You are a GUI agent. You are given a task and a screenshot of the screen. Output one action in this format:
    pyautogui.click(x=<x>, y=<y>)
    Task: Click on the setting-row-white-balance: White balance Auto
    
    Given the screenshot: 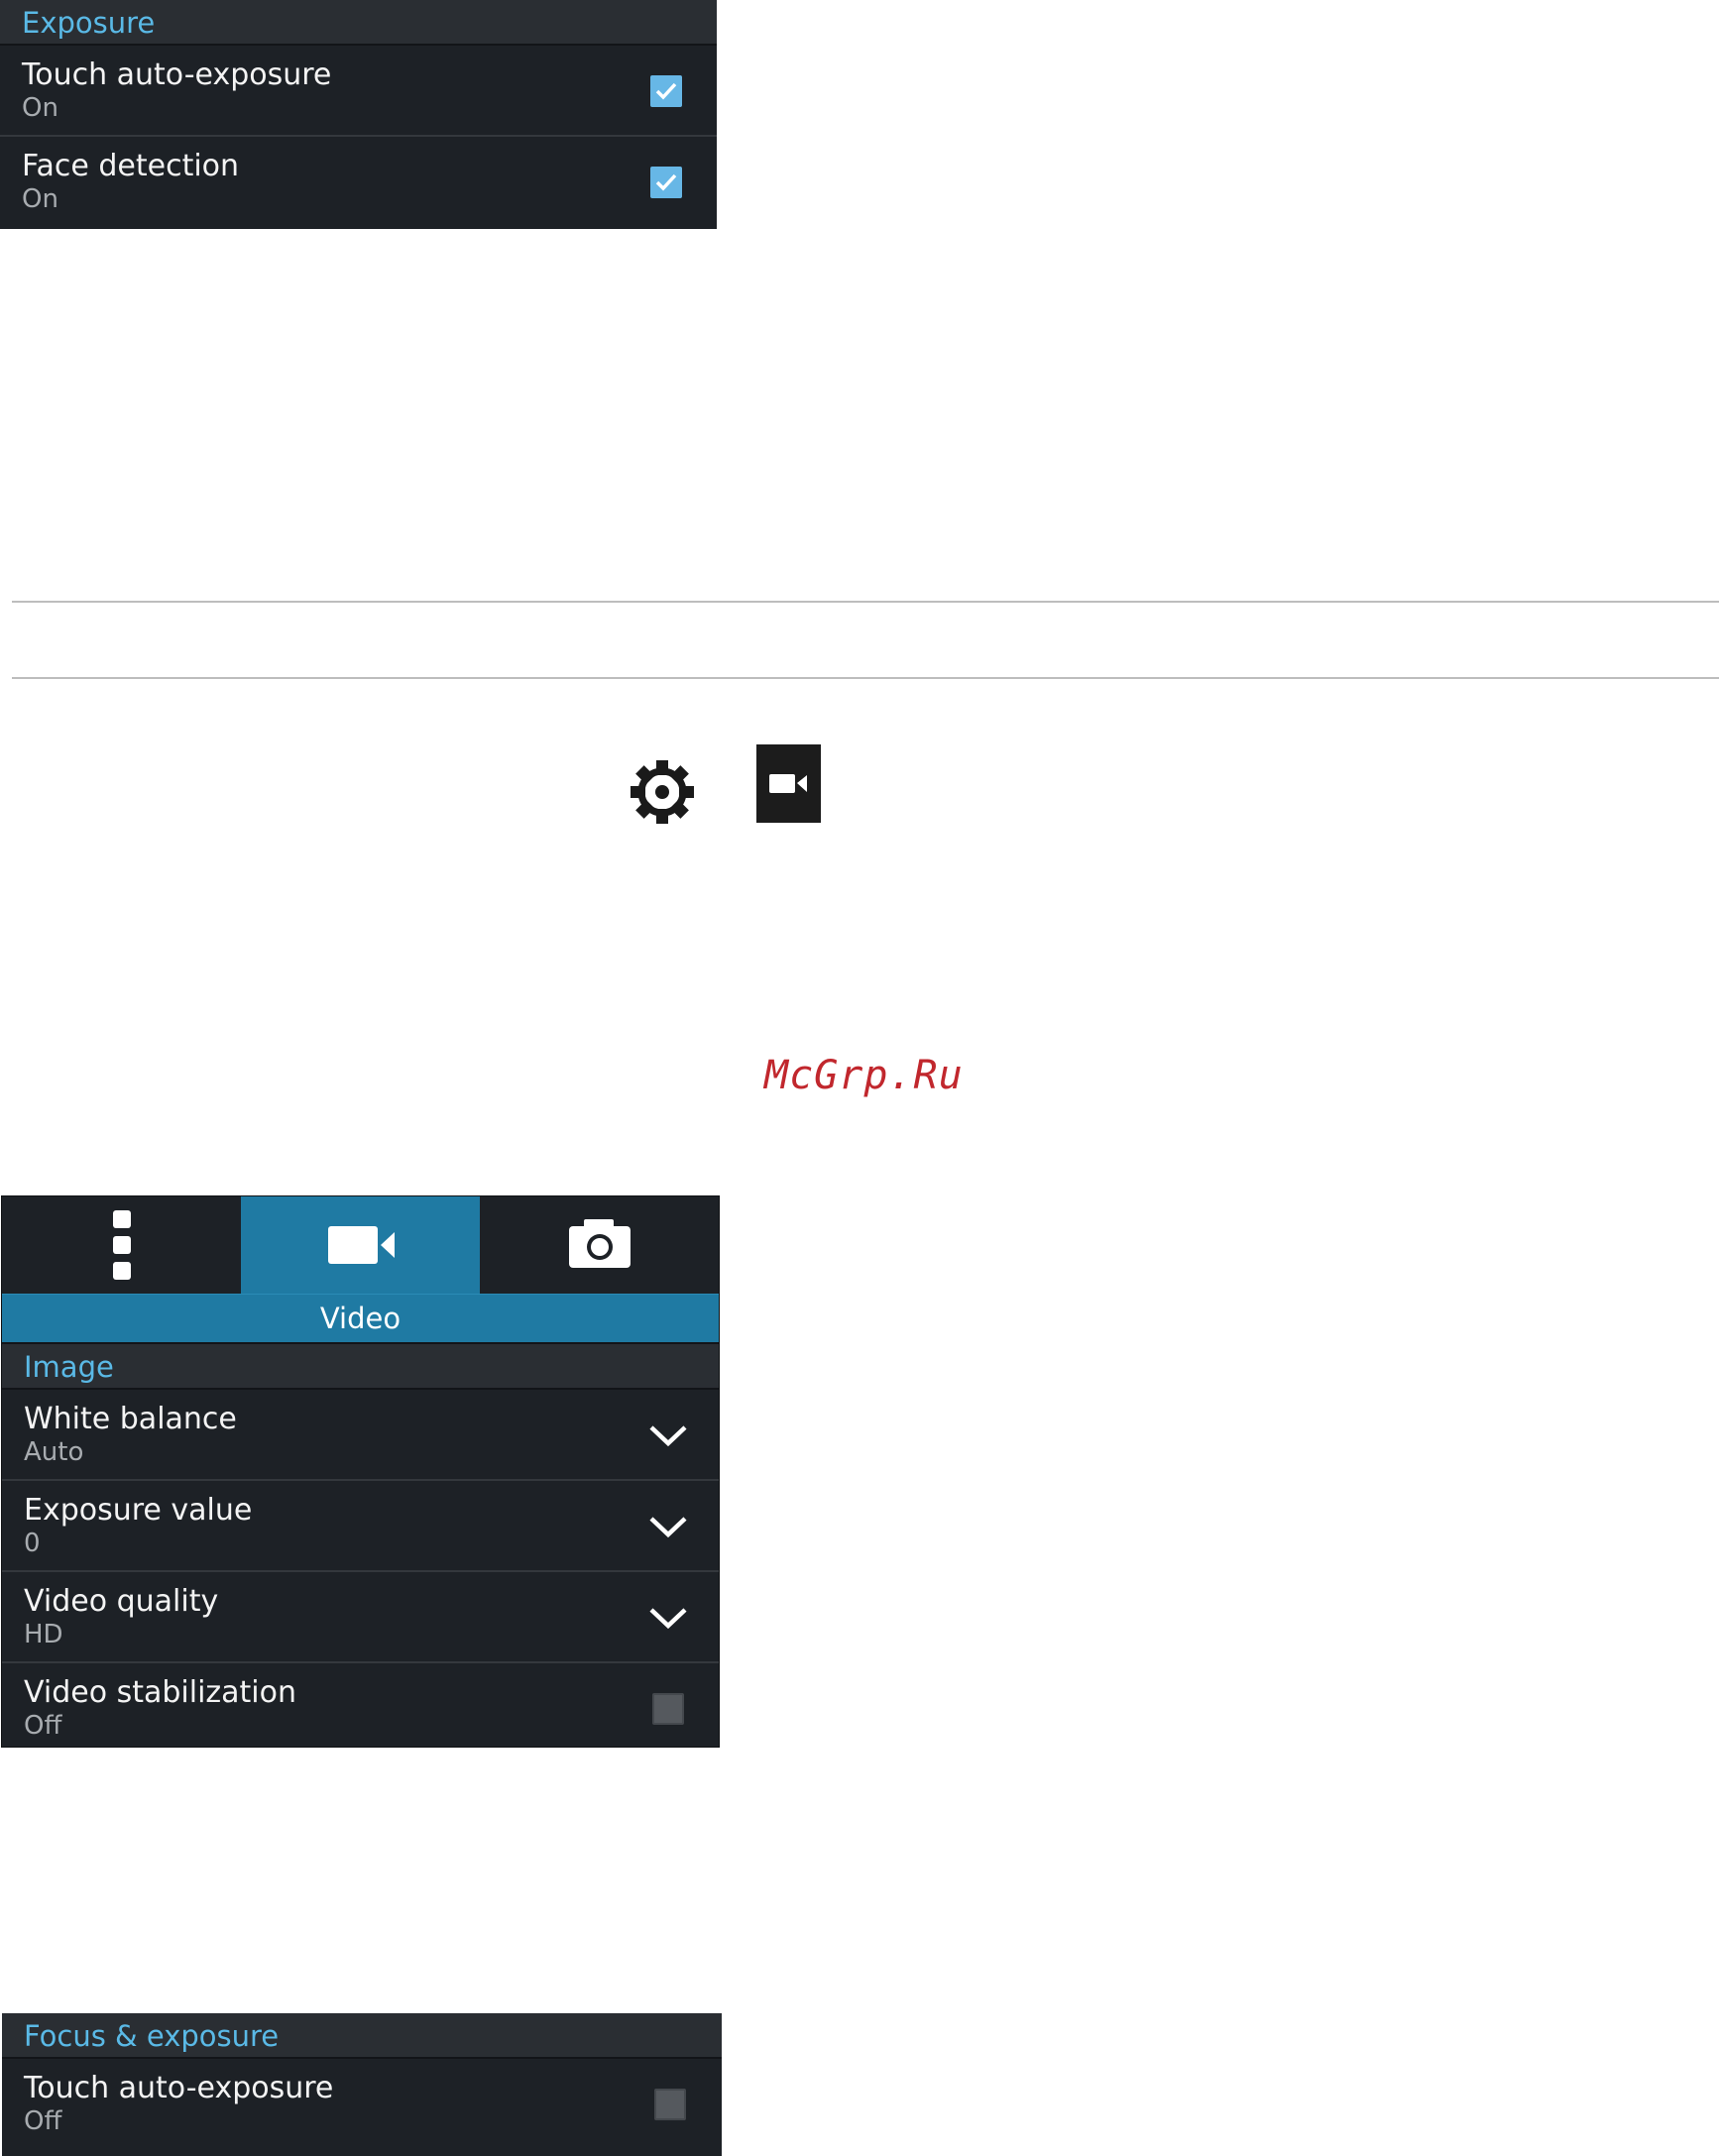 What is the action you would take?
    pyautogui.click(x=361, y=1435)
    